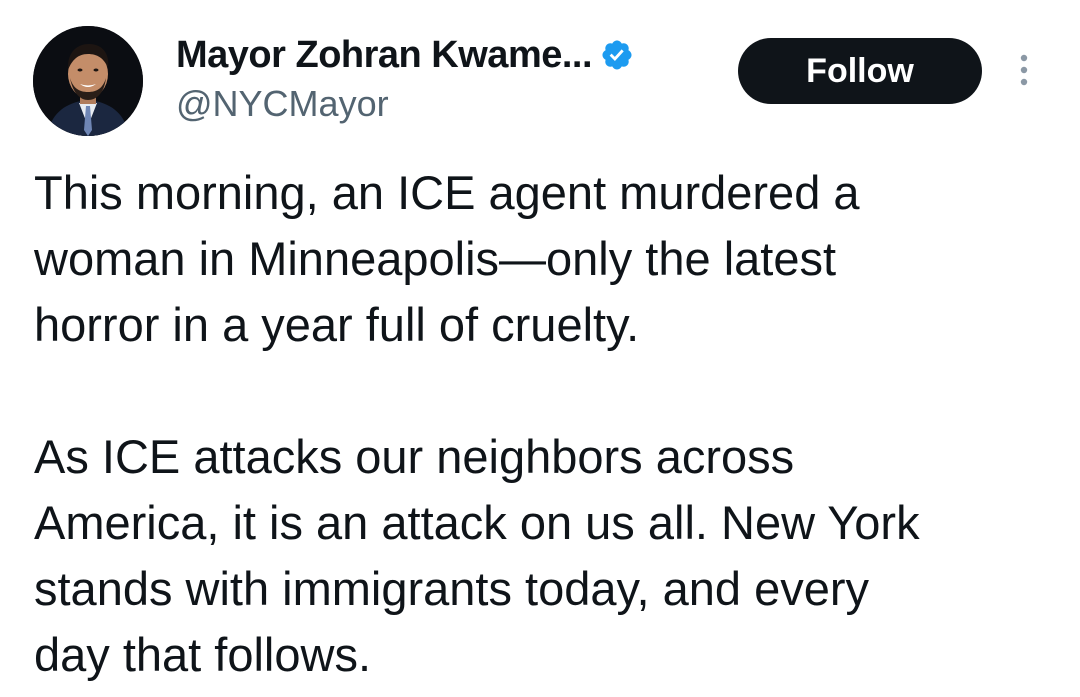 The image size is (1080, 697). What do you see at coordinates (452, 588) in the screenshot?
I see `tweet-line: stands with immigrants today, and every` at bounding box center [452, 588].